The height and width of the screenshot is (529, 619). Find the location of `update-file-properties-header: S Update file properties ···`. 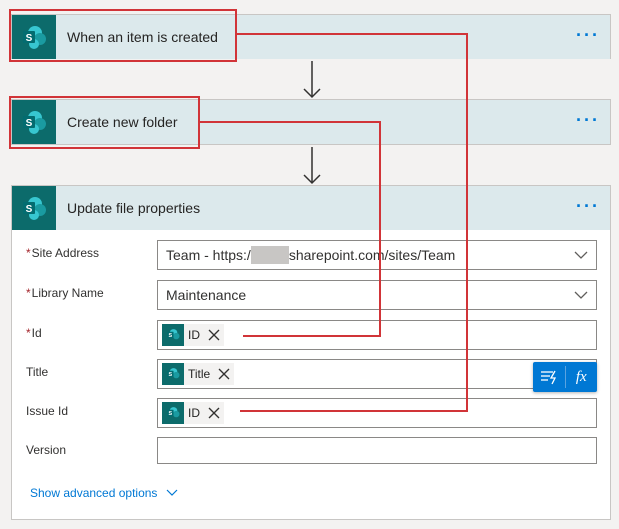

update-file-properties-header: S Update file properties ··· is located at coordinates (311, 208).